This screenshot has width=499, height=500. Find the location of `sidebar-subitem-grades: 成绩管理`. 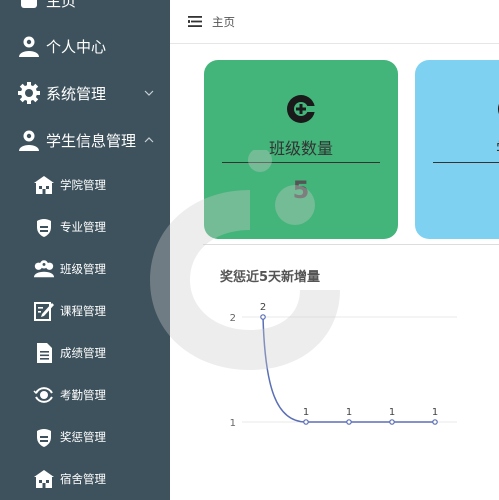

sidebar-subitem-grades: 成绩管理 is located at coordinates (85, 353).